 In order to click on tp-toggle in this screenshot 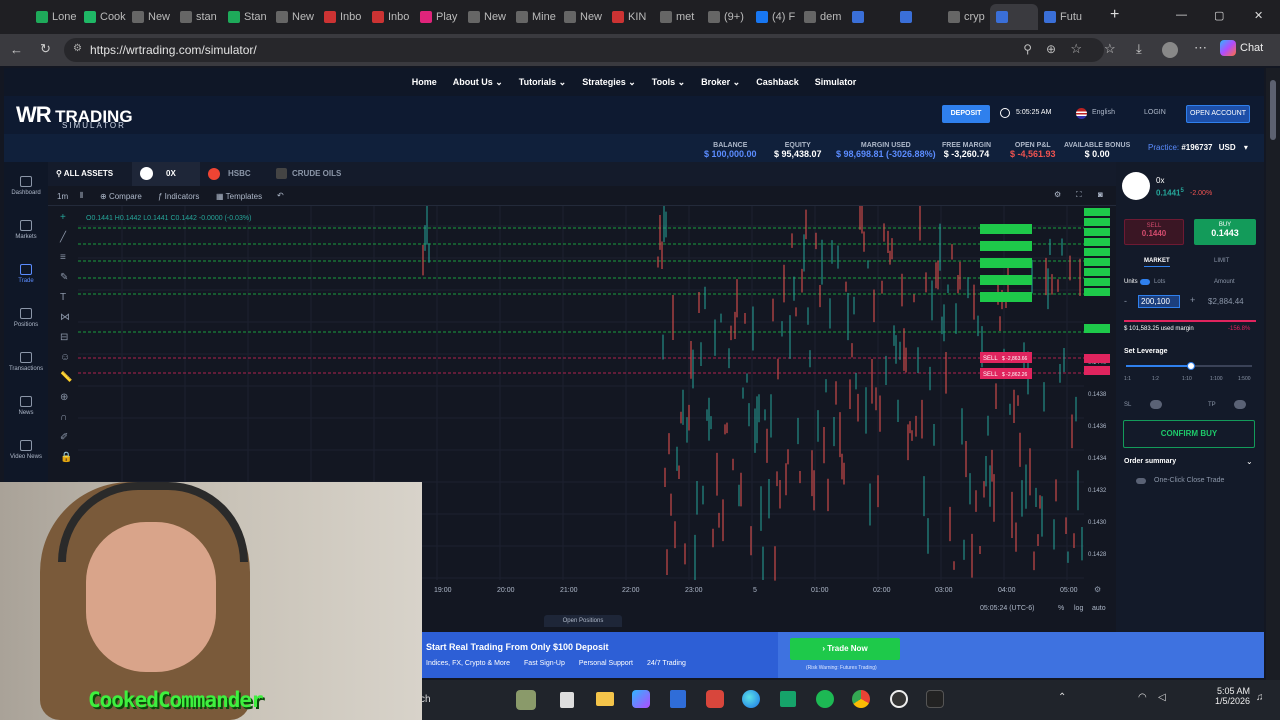, I will do `click(1240, 404)`.